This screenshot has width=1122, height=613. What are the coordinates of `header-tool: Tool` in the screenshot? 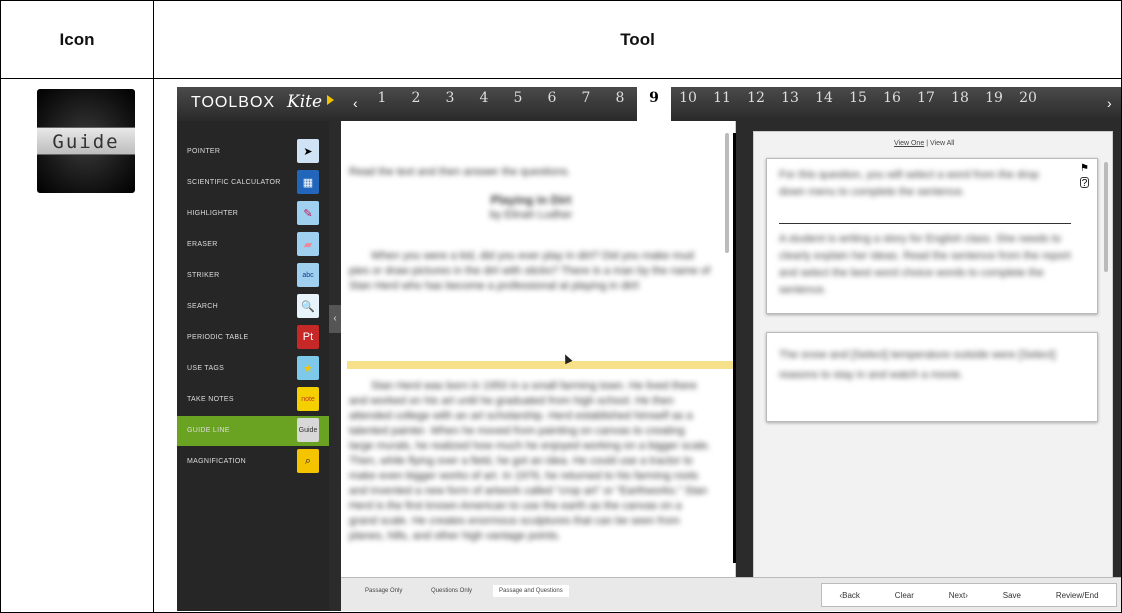 It's located at (637, 39).